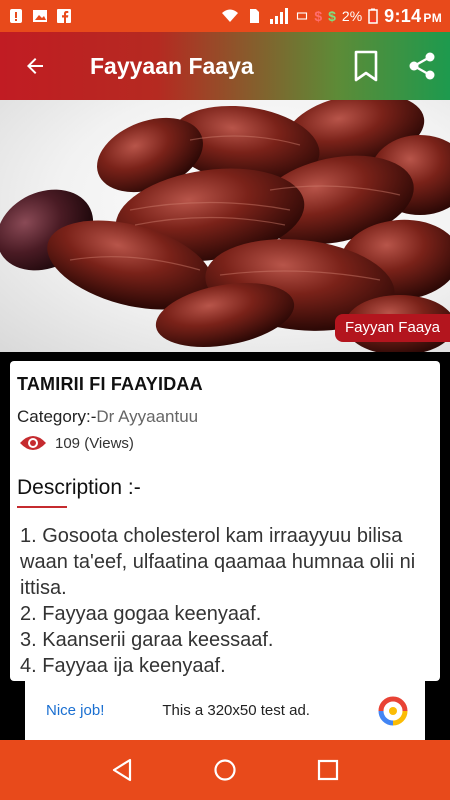 The height and width of the screenshot is (800, 450). I want to click on bookmark-button, so click(366, 66).